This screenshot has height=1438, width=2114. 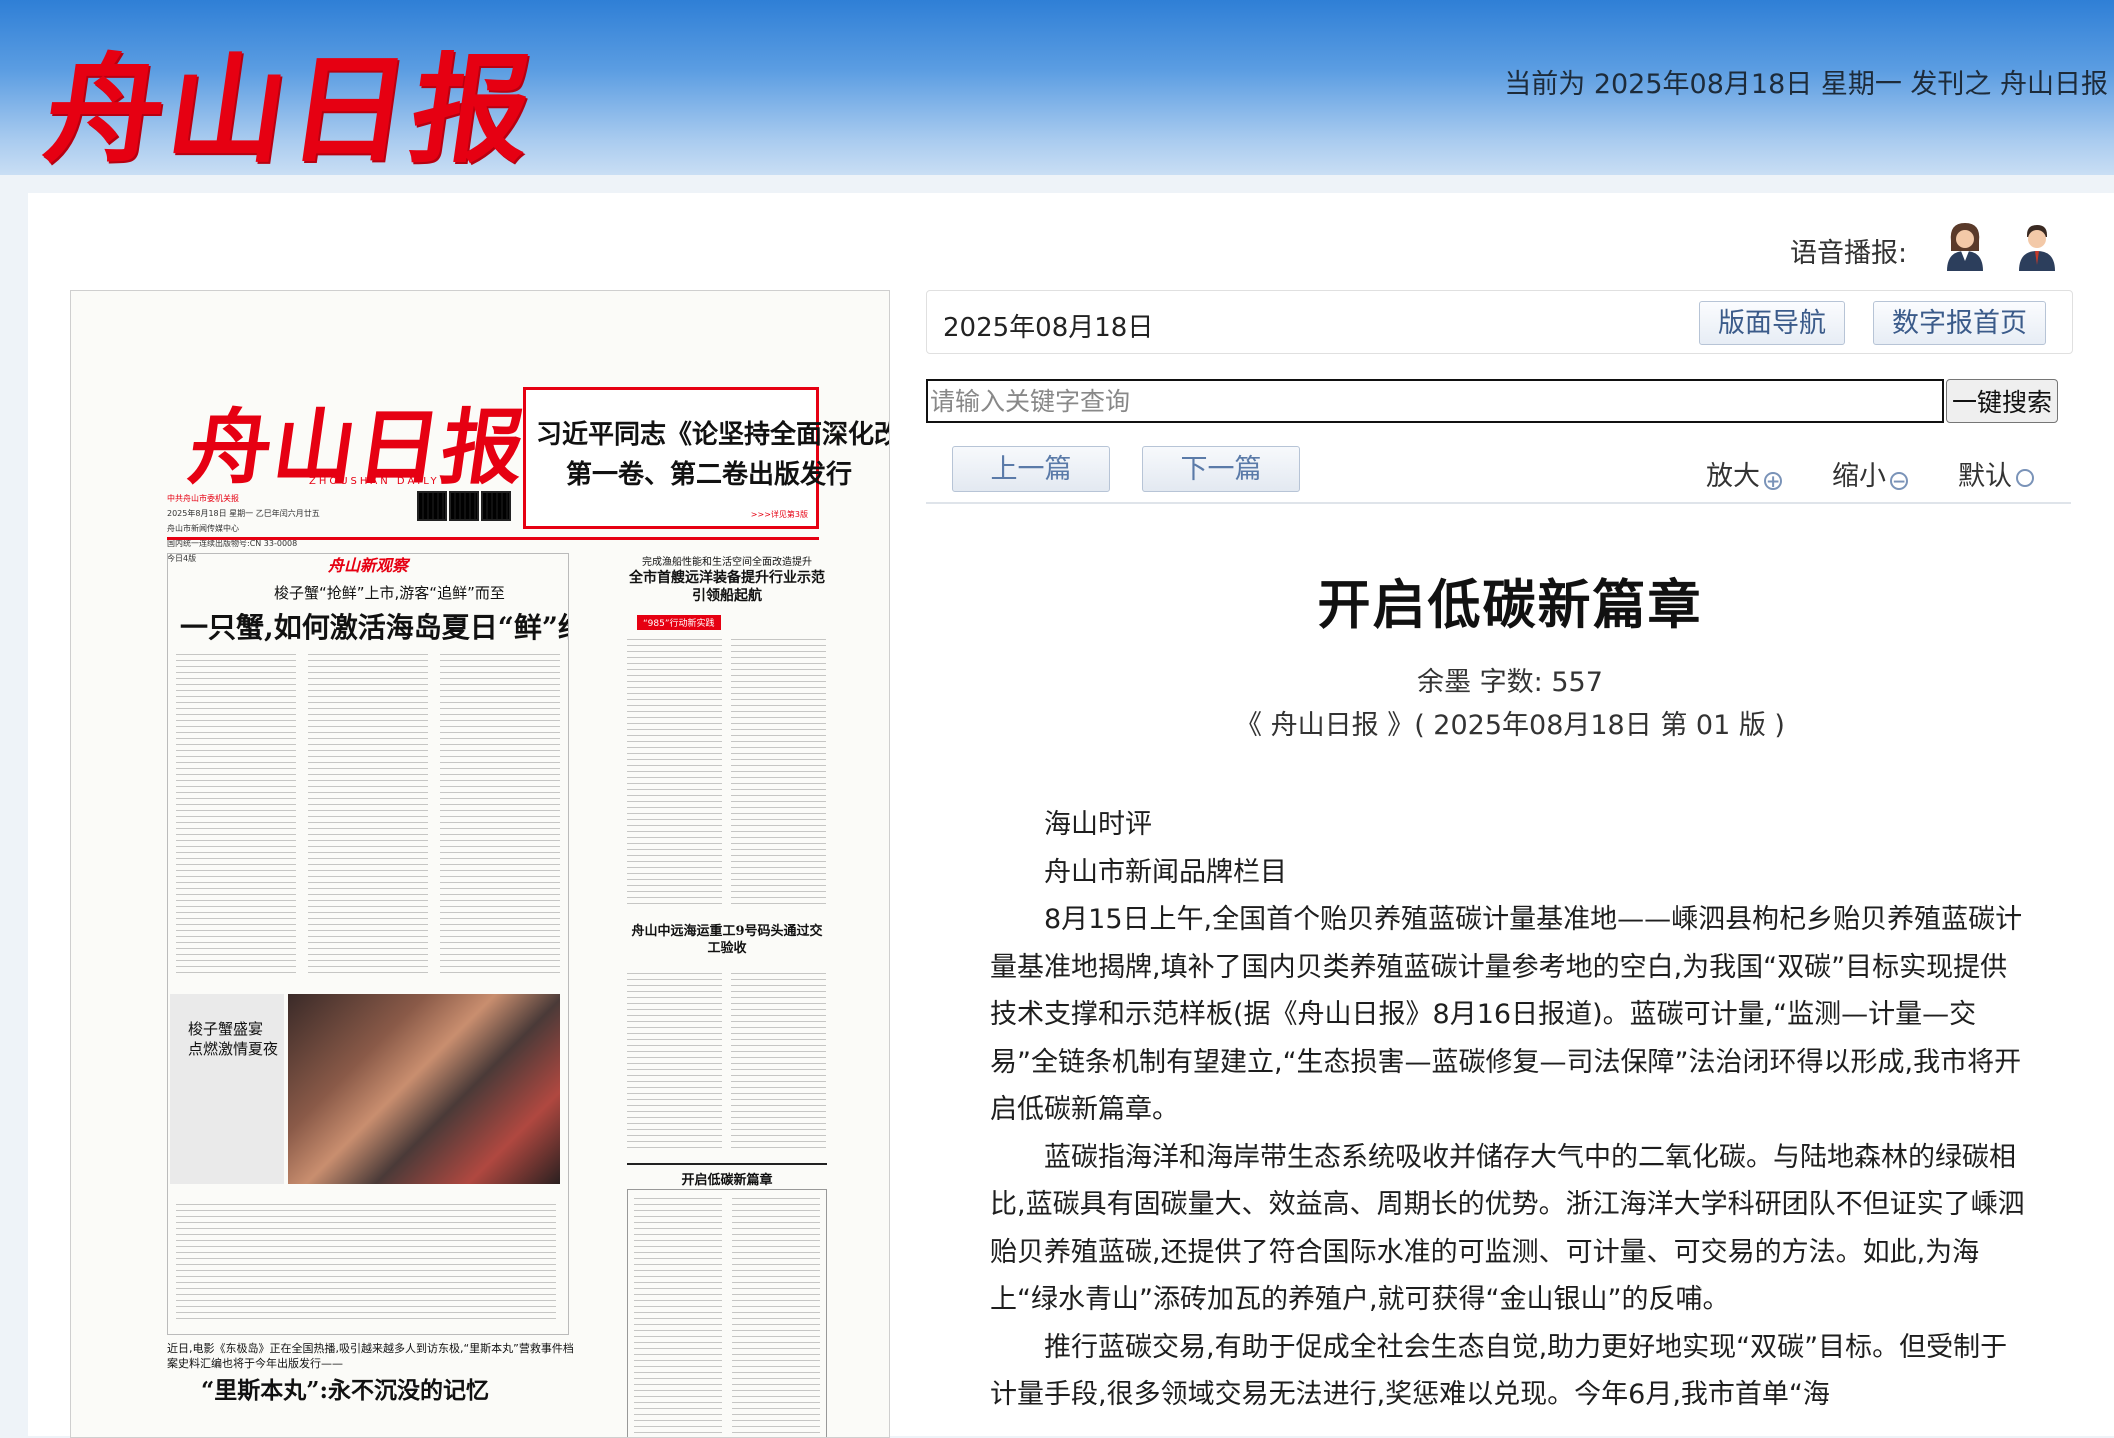 What do you see at coordinates (2002, 401) in the screenshot?
I see `search-button: 一键搜索` at bounding box center [2002, 401].